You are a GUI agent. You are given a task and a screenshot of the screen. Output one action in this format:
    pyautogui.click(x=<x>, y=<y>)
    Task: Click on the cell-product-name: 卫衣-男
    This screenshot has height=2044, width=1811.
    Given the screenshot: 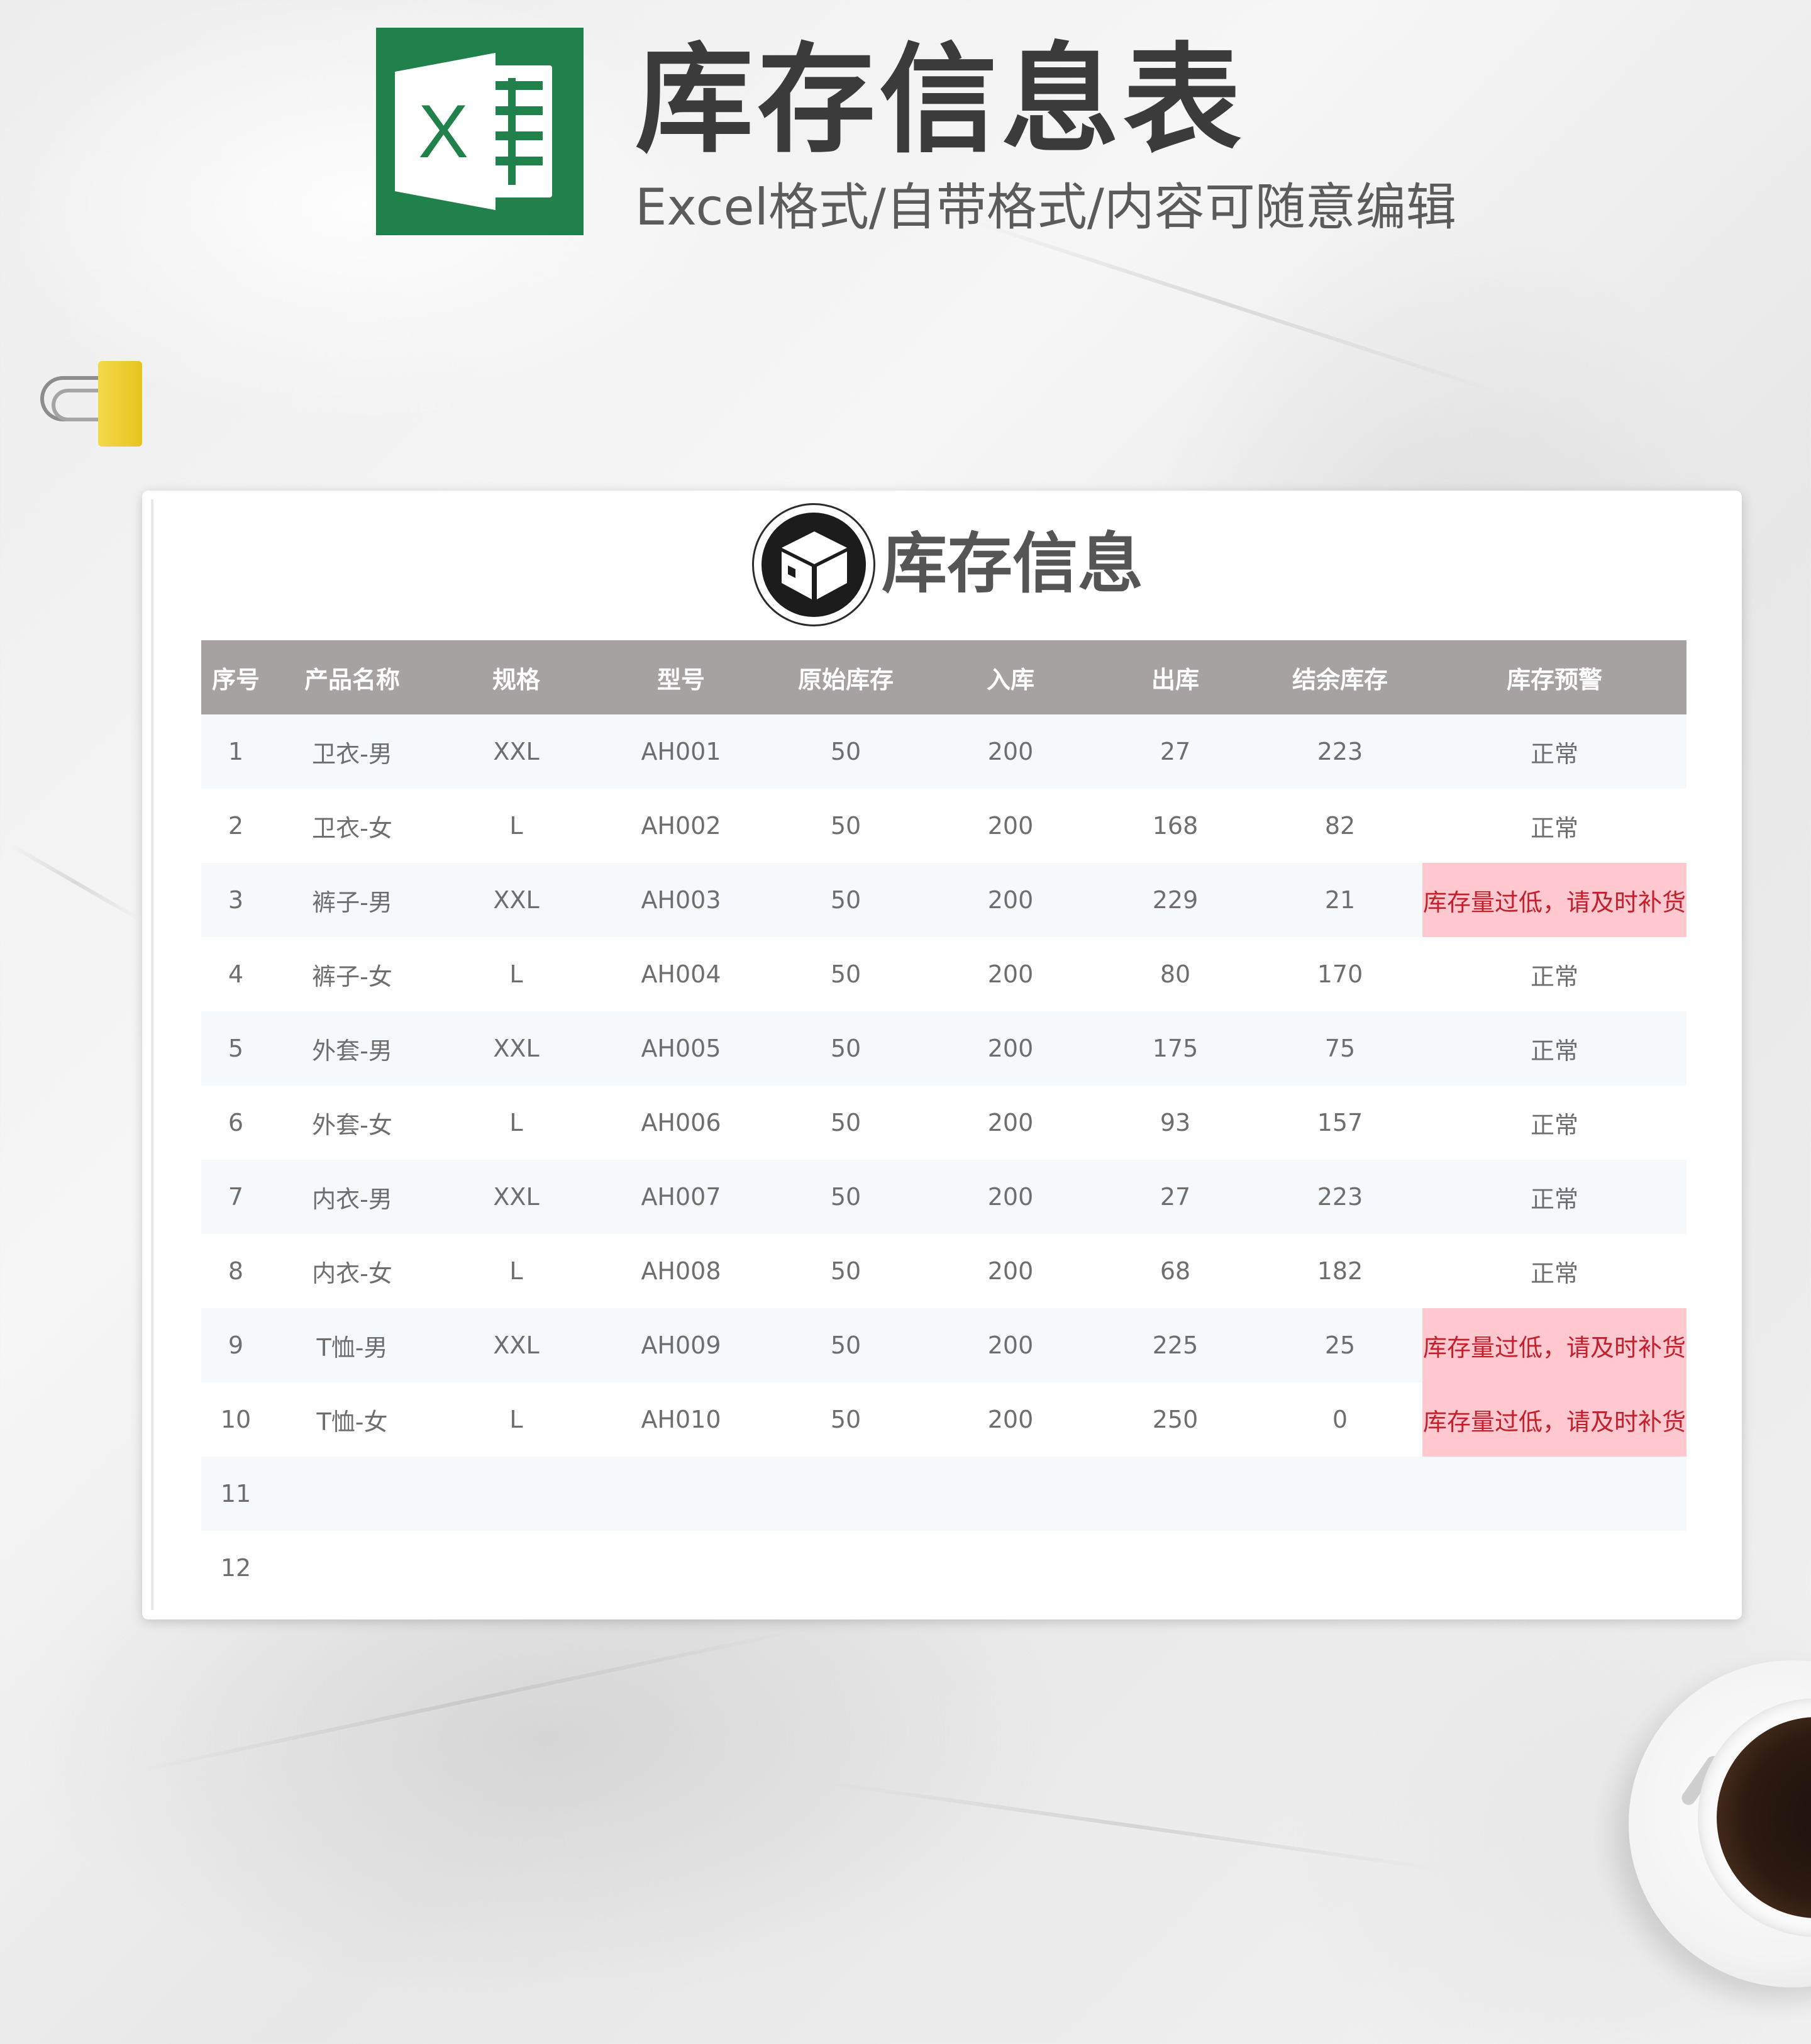 What is the action you would take?
    pyautogui.click(x=352, y=751)
    